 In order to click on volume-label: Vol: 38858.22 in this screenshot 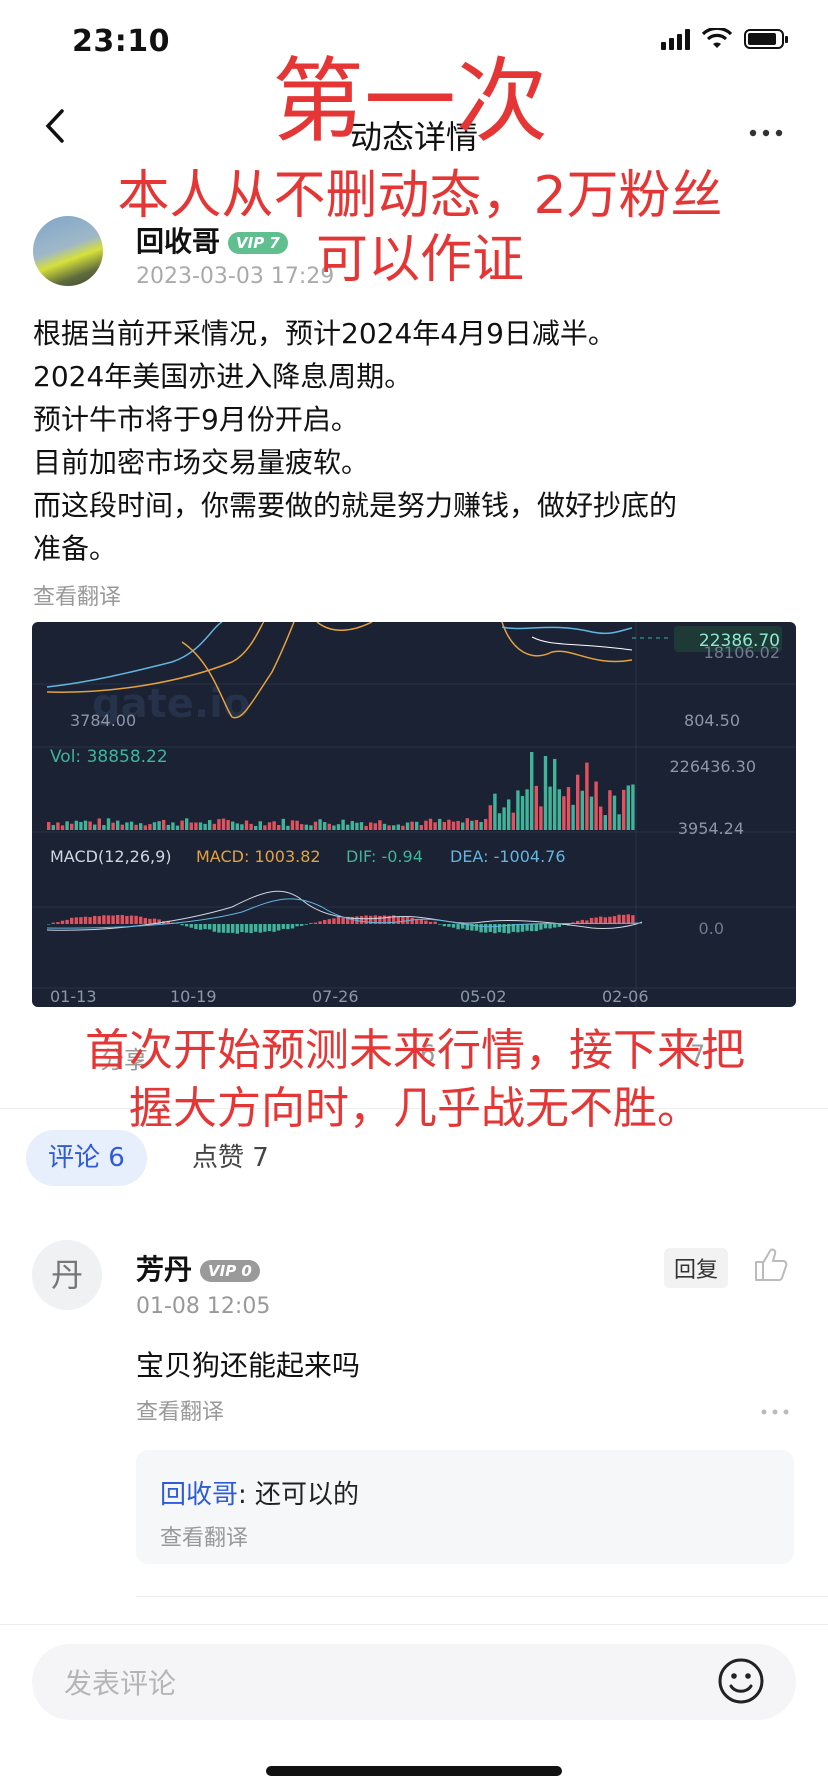, I will do `click(109, 757)`.